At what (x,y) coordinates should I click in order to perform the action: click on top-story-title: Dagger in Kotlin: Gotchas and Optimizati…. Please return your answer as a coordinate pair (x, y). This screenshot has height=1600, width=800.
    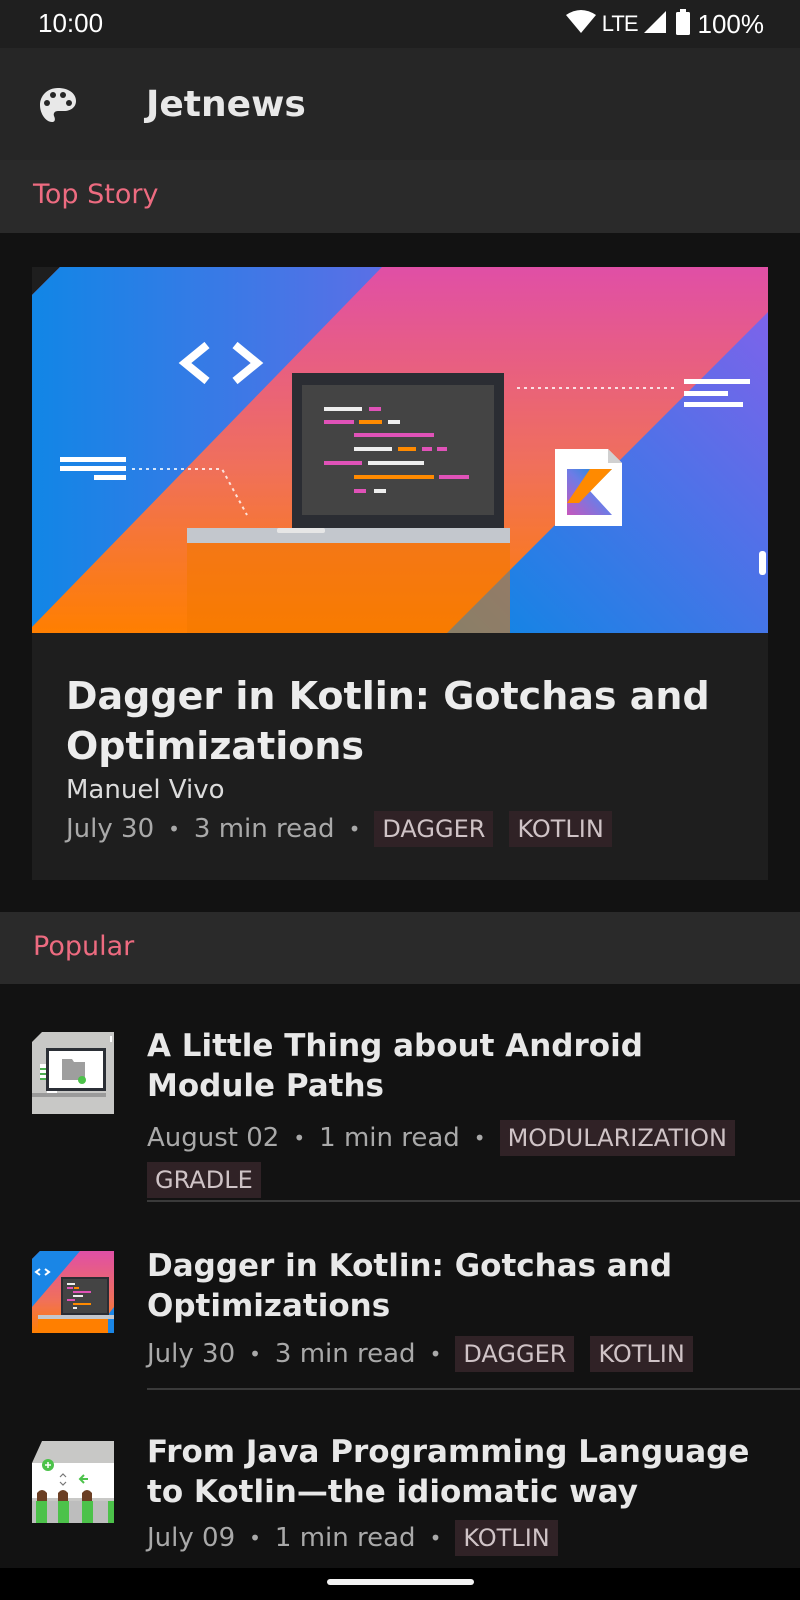
    Looking at the image, I should click on (406, 721).